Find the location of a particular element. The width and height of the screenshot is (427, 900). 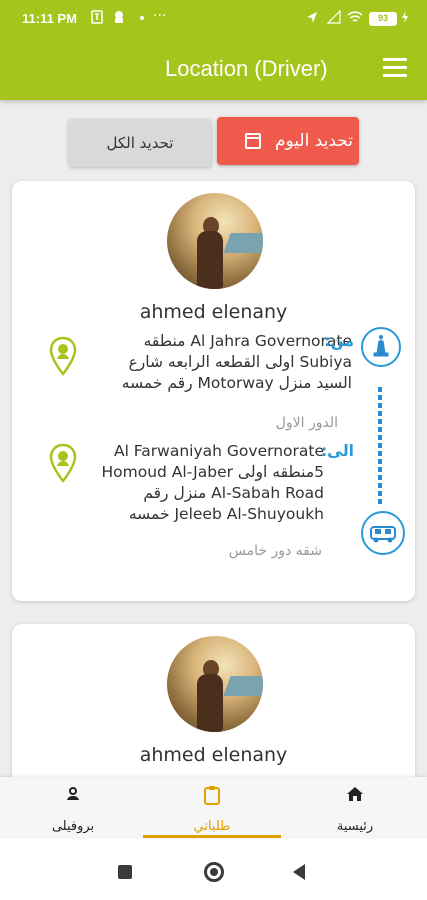

recents-icon is located at coordinates (125, 872).